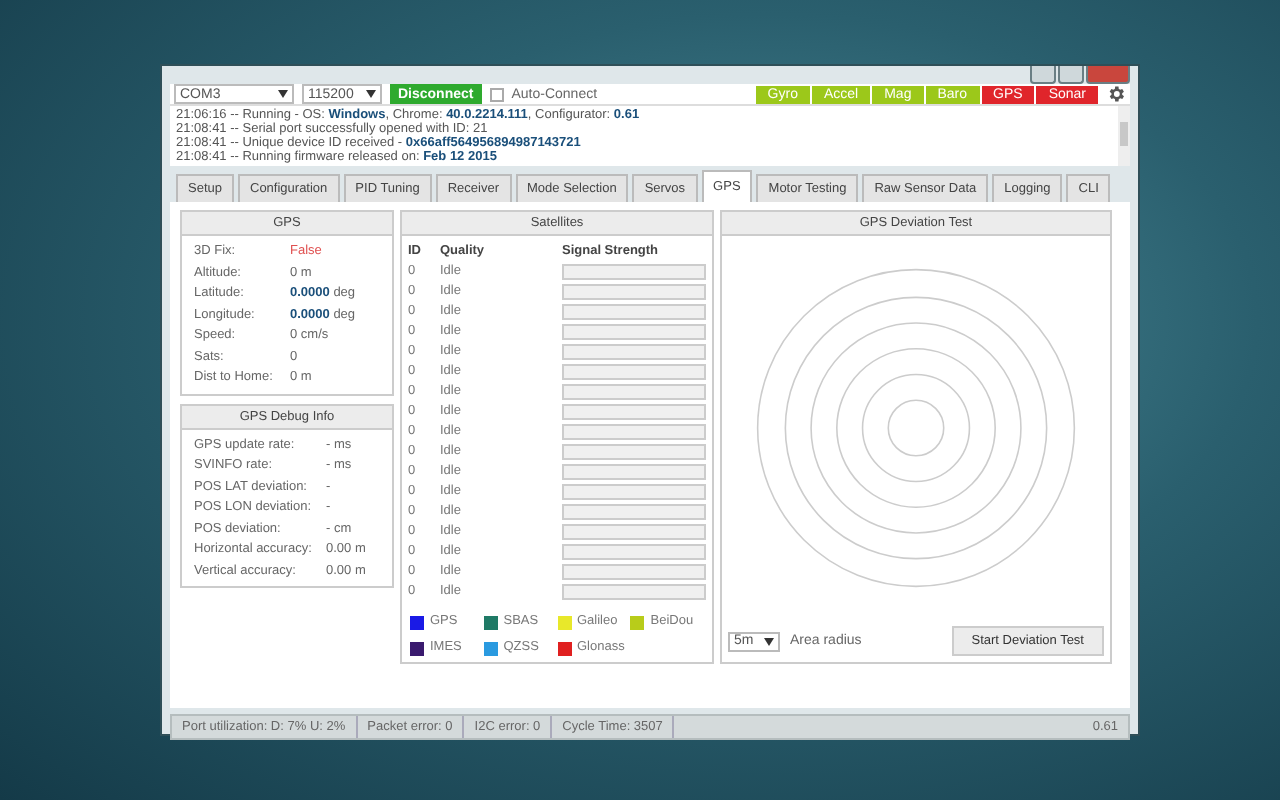  I want to click on maximize-button, so click(1071, 75).